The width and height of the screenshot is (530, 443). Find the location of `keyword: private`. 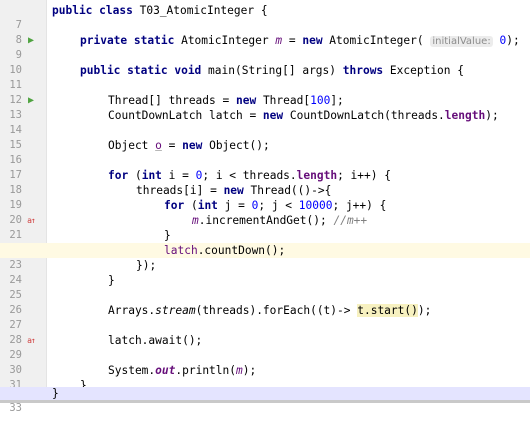

keyword: private is located at coordinates (104, 40).